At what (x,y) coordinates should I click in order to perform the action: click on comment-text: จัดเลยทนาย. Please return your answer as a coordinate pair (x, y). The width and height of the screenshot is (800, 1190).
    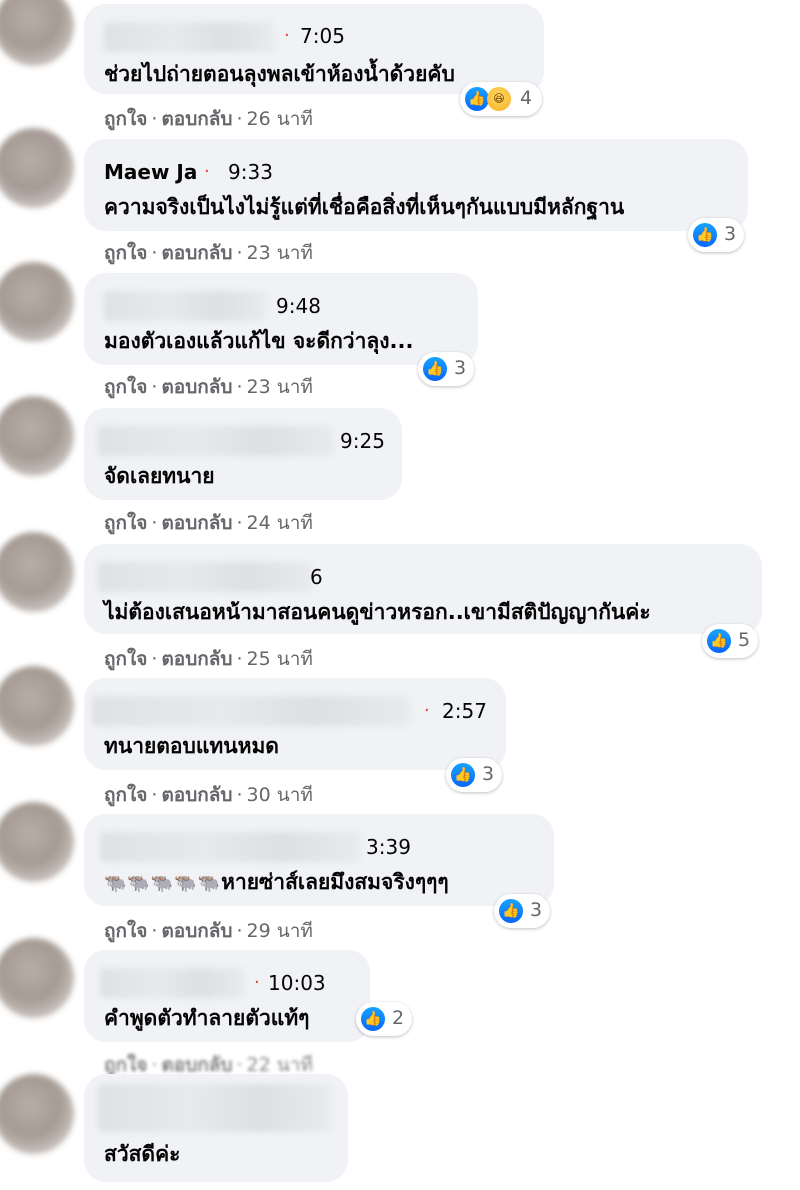
    Looking at the image, I should click on (159, 476).